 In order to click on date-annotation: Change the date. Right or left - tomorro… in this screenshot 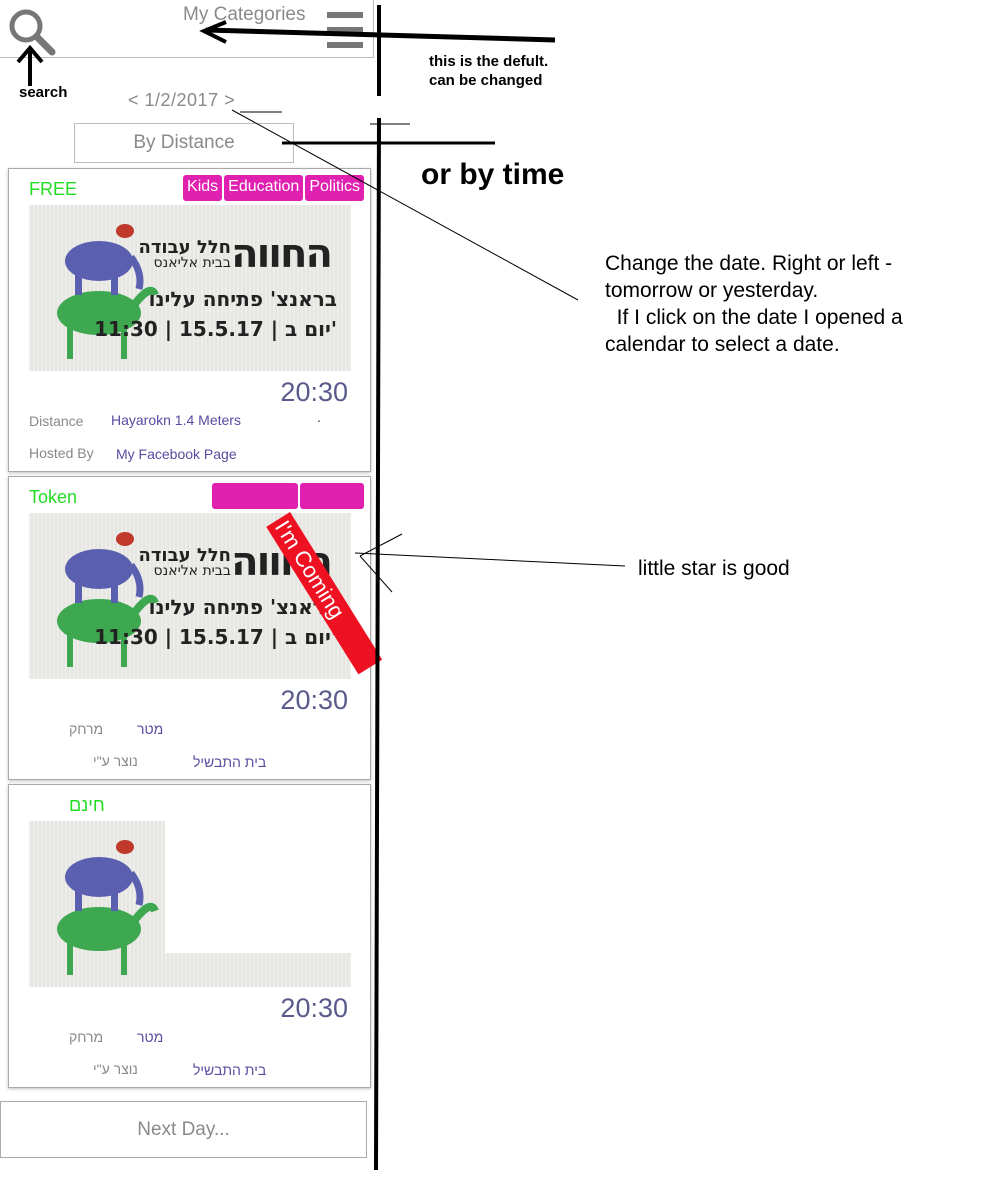, I will do `click(754, 304)`.